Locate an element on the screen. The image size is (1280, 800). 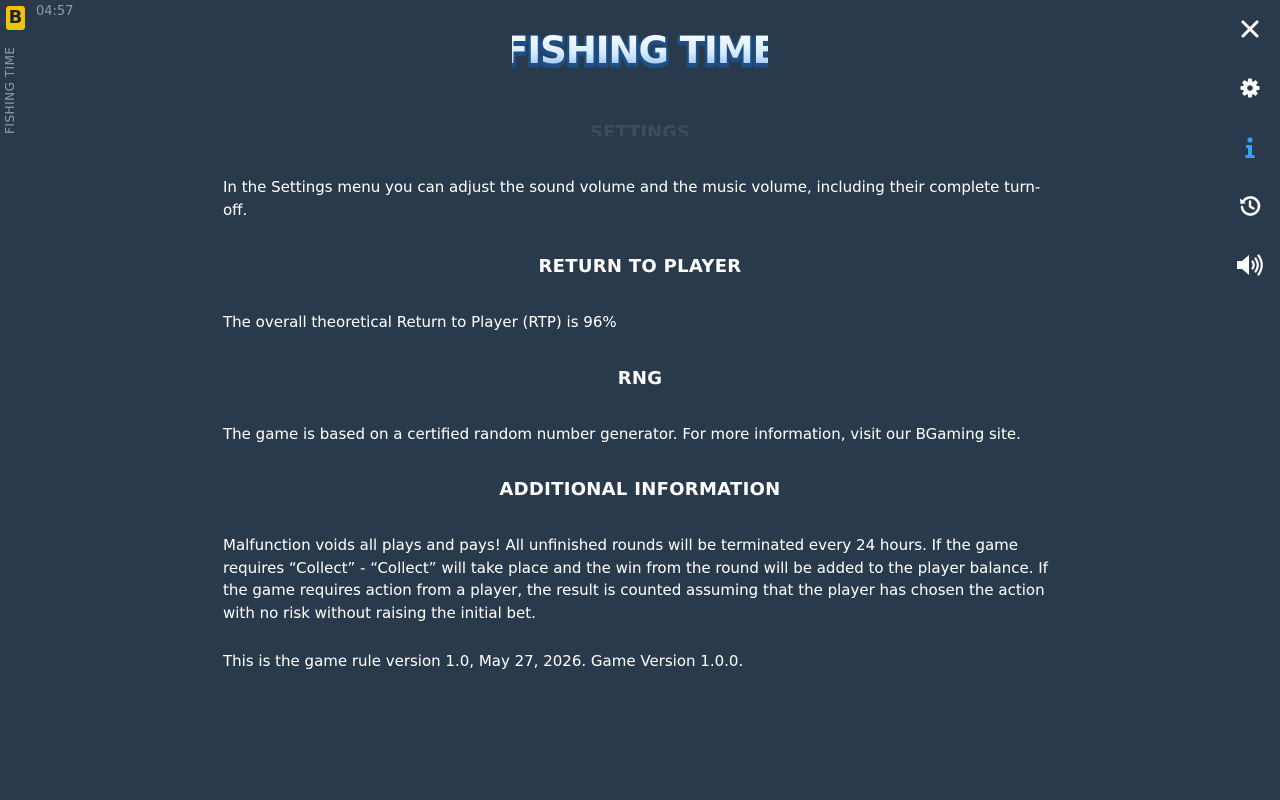
close-icon is located at coordinates (1250, 29).